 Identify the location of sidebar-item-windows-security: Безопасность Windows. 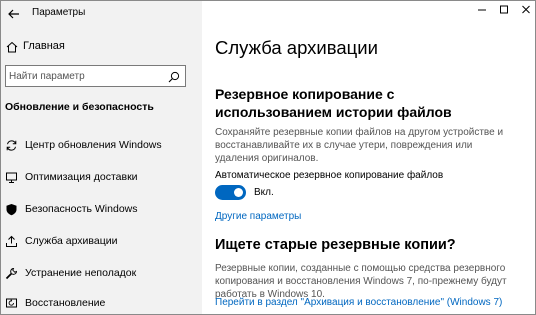
(101, 210).